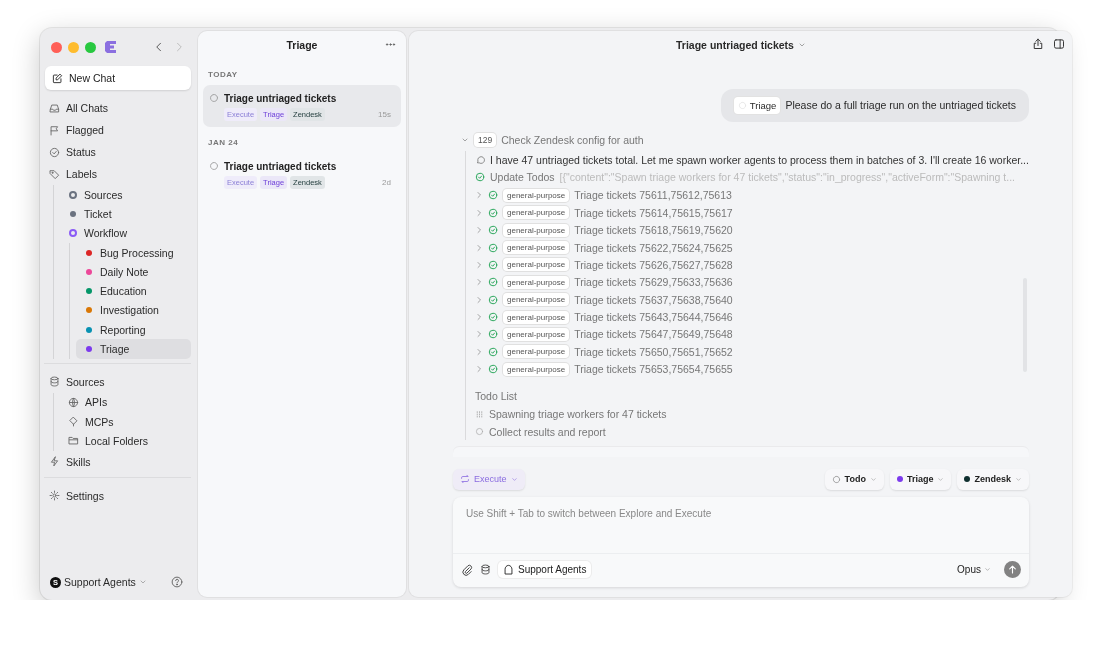  What do you see at coordinates (177, 582) in the screenshot?
I see `help-icon` at bounding box center [177, 582].